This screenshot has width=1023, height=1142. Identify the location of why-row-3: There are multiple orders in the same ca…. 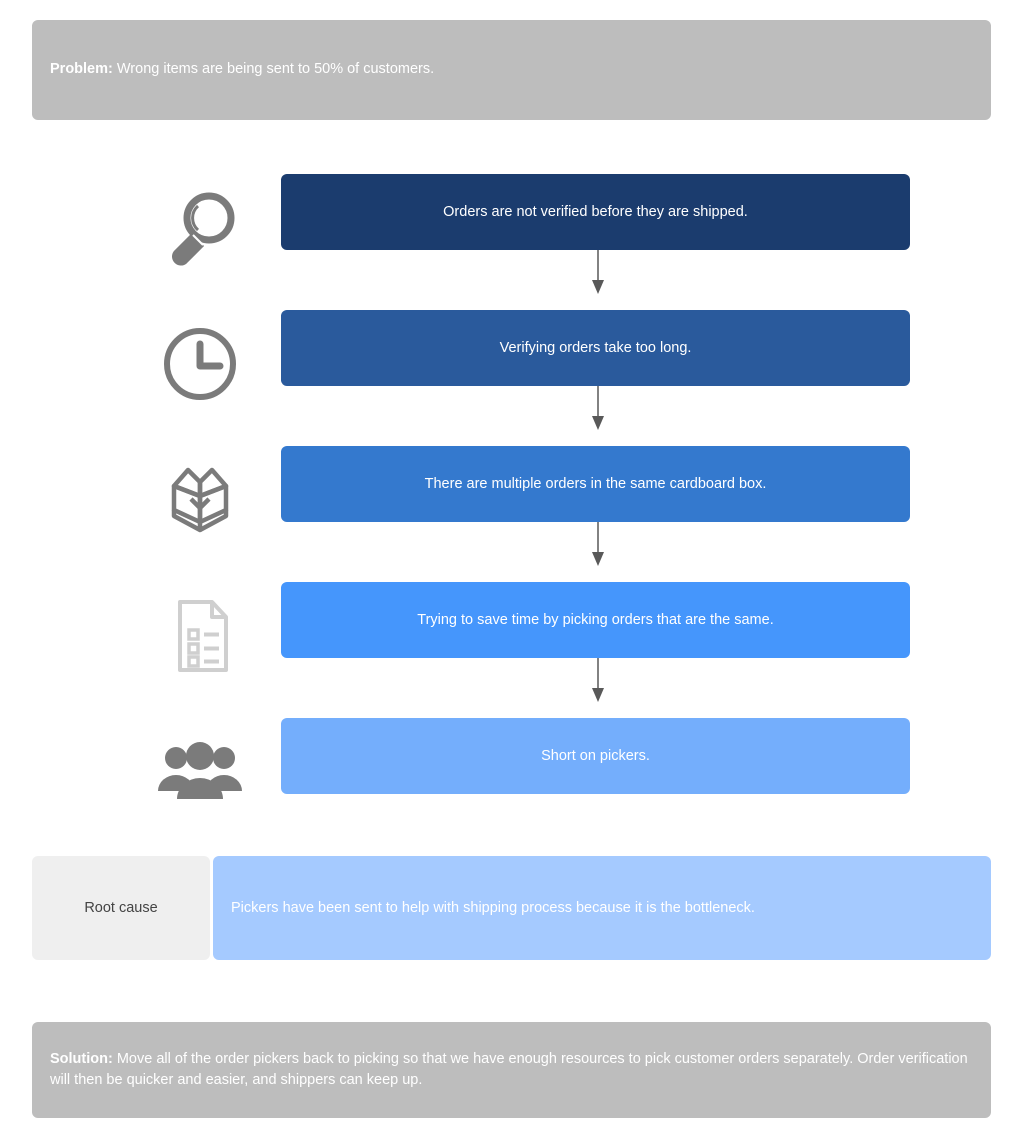
(511, 500).